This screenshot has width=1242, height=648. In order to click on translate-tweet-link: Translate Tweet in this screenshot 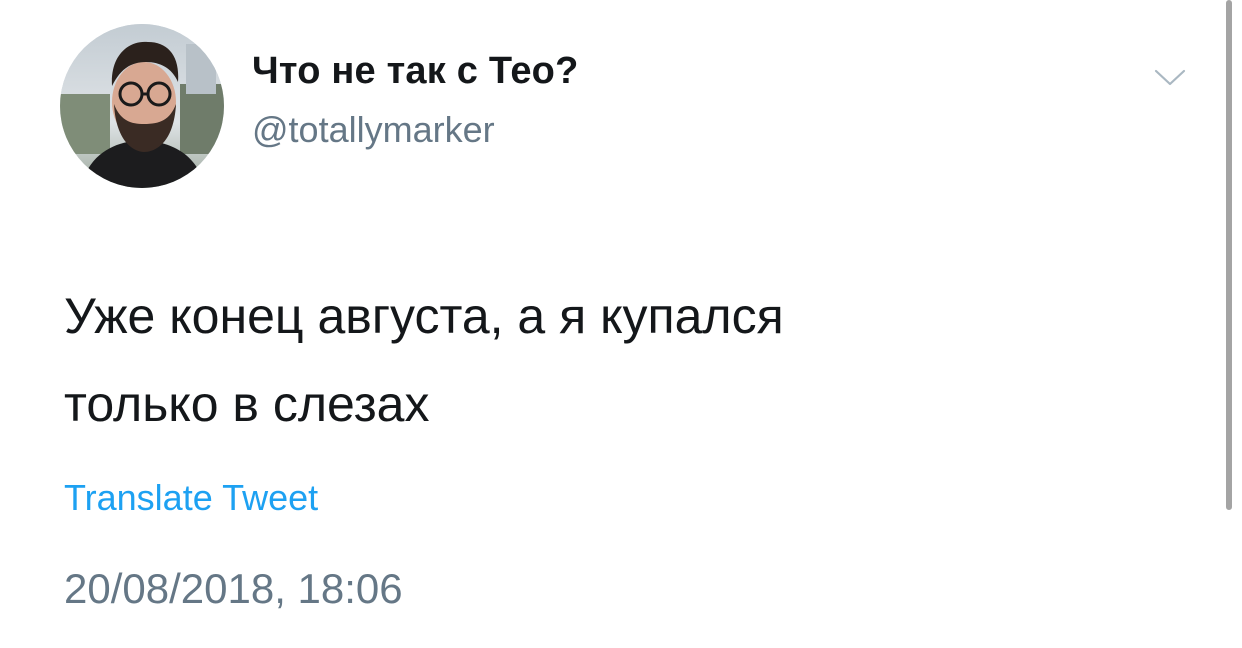, I will do `click(191, 498)`.